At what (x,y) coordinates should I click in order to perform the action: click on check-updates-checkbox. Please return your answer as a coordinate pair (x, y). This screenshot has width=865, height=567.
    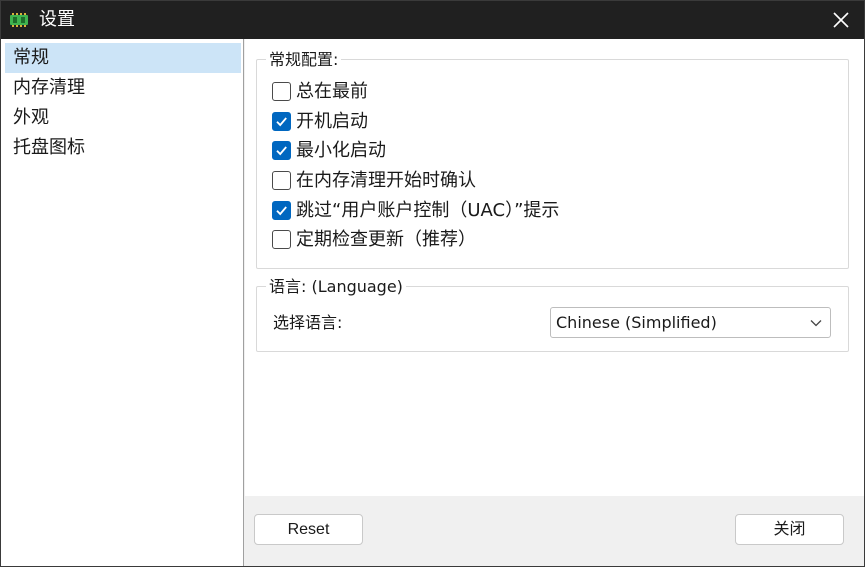
    Looking at the image, I should click on (281, 239).